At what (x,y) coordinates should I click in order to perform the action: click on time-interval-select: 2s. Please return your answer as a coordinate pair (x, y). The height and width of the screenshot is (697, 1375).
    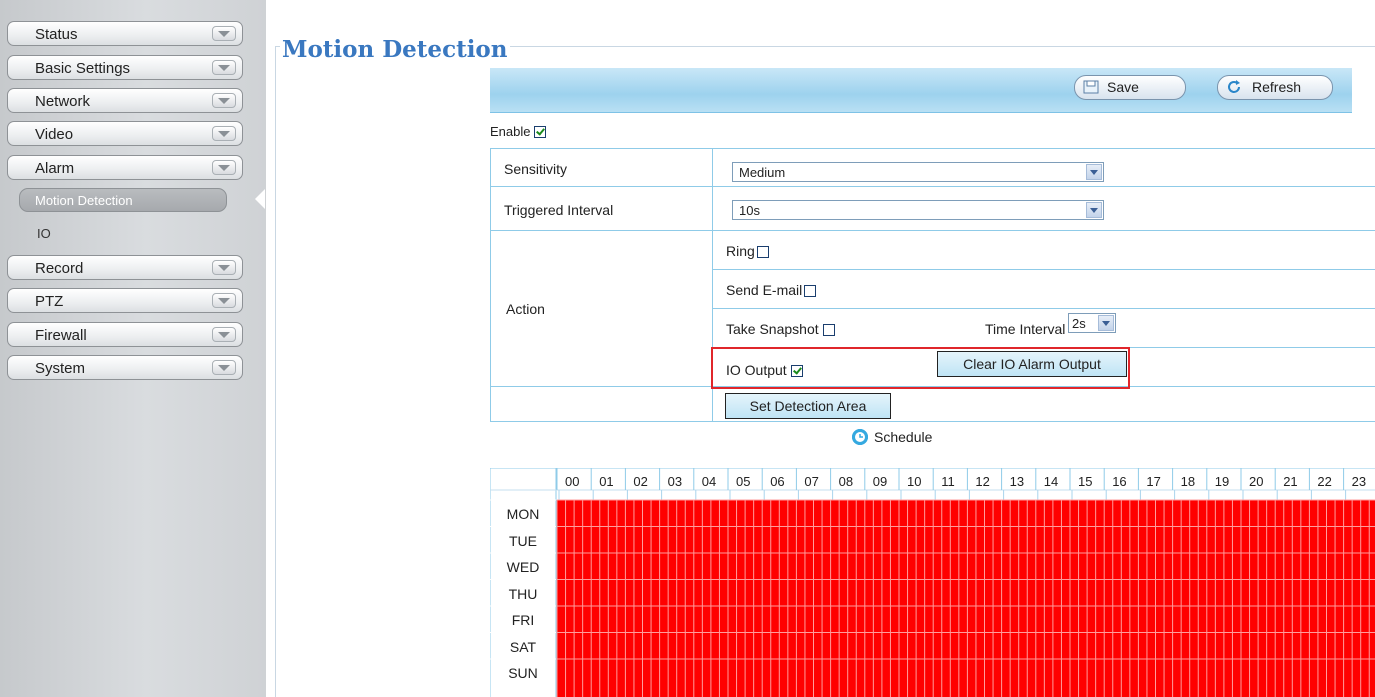
    Looking at the image, I should click on (1092, 323).